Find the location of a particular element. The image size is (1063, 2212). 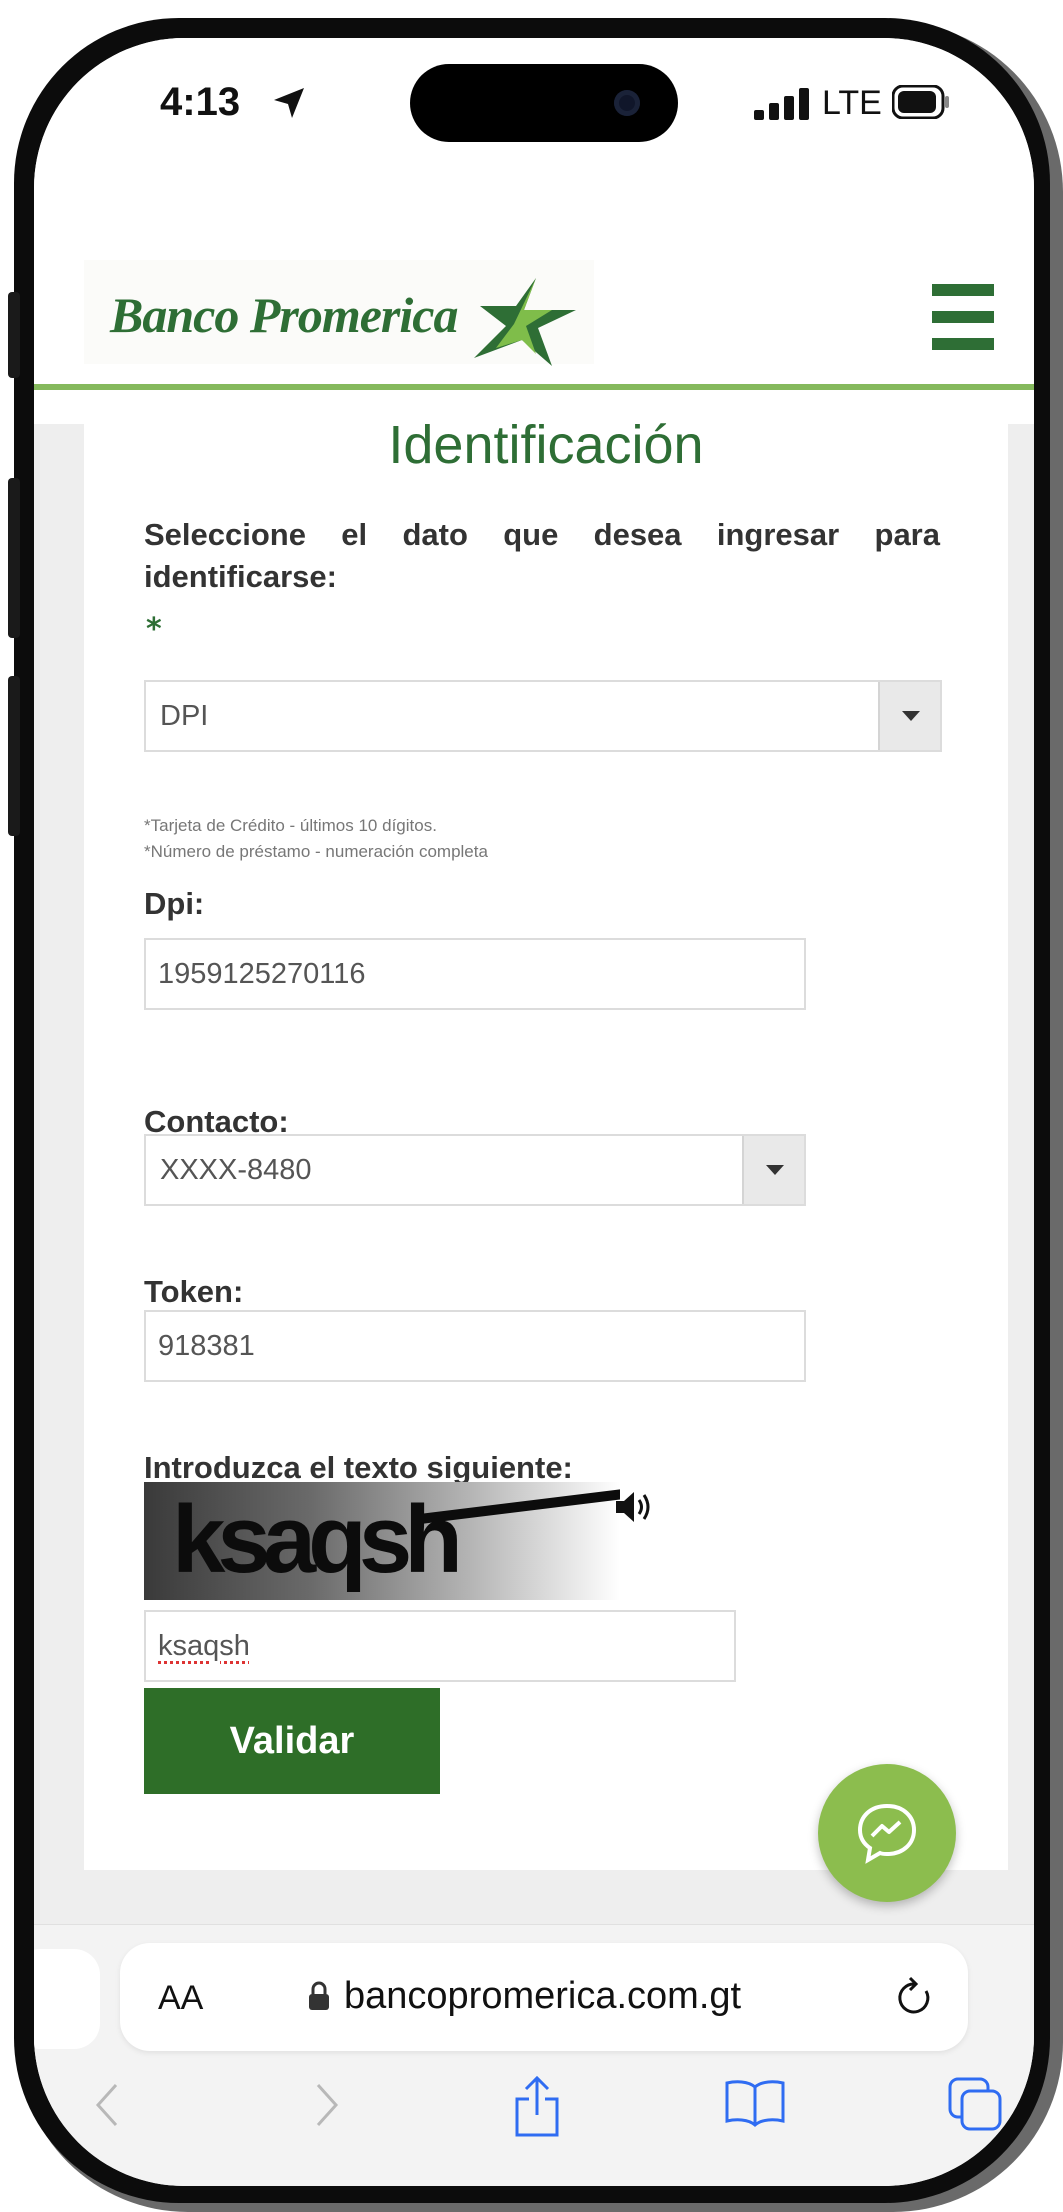

captcha-input-value: ksaqsh is located at coordinates (204, 1646).